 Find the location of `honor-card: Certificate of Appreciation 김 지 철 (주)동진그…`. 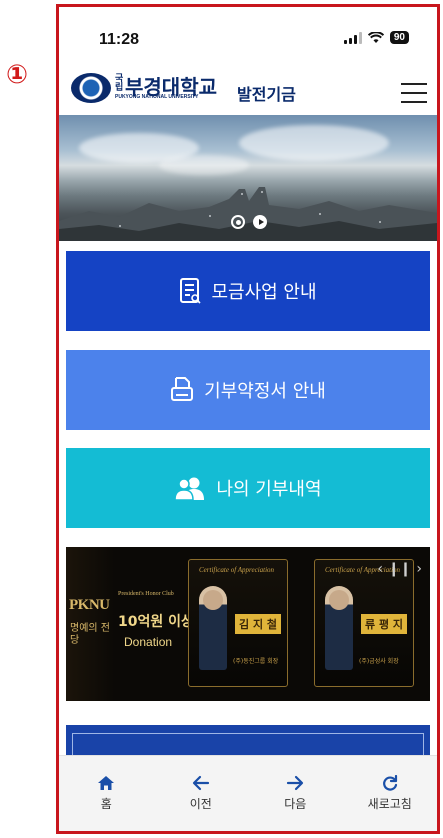

honor-card: Certificate of Appreciation 김 지 철 (주)동진그… is located at coordinates (238, 623).